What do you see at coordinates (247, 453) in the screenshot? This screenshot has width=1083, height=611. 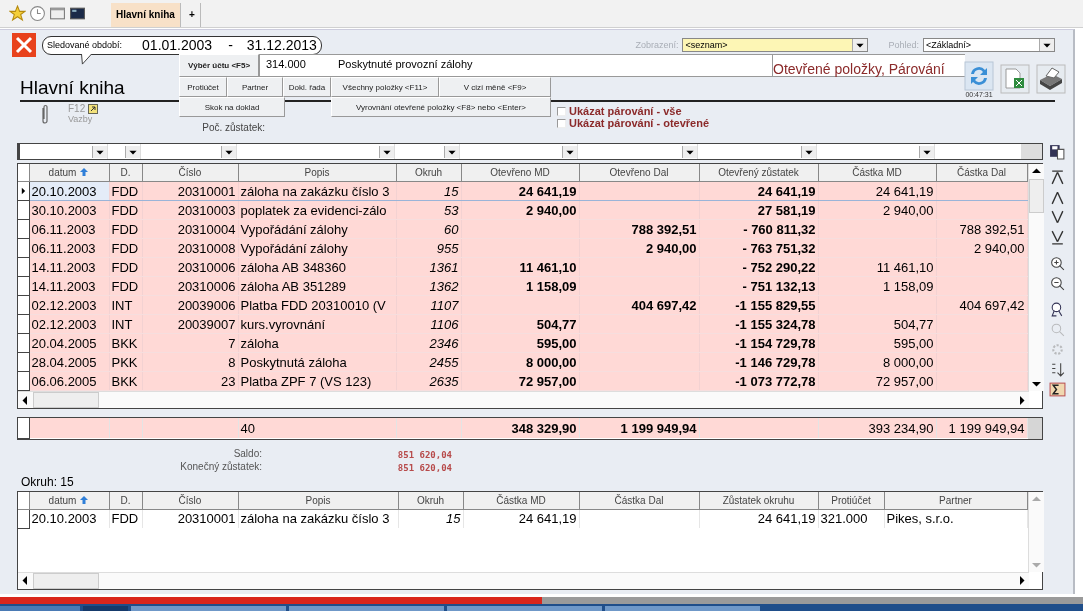 I see `summary-label: Saldo:` at bounding box center [247, 453].